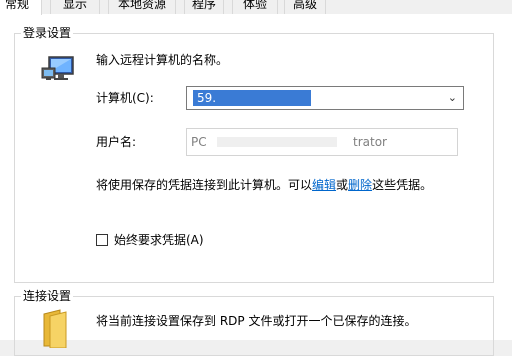 The width and height of the screenshot is (512, 356). What do you see at coordinates (199, 142) in the screenshot?
I see `username-prefix: PC` at bounding box center [199, 142].